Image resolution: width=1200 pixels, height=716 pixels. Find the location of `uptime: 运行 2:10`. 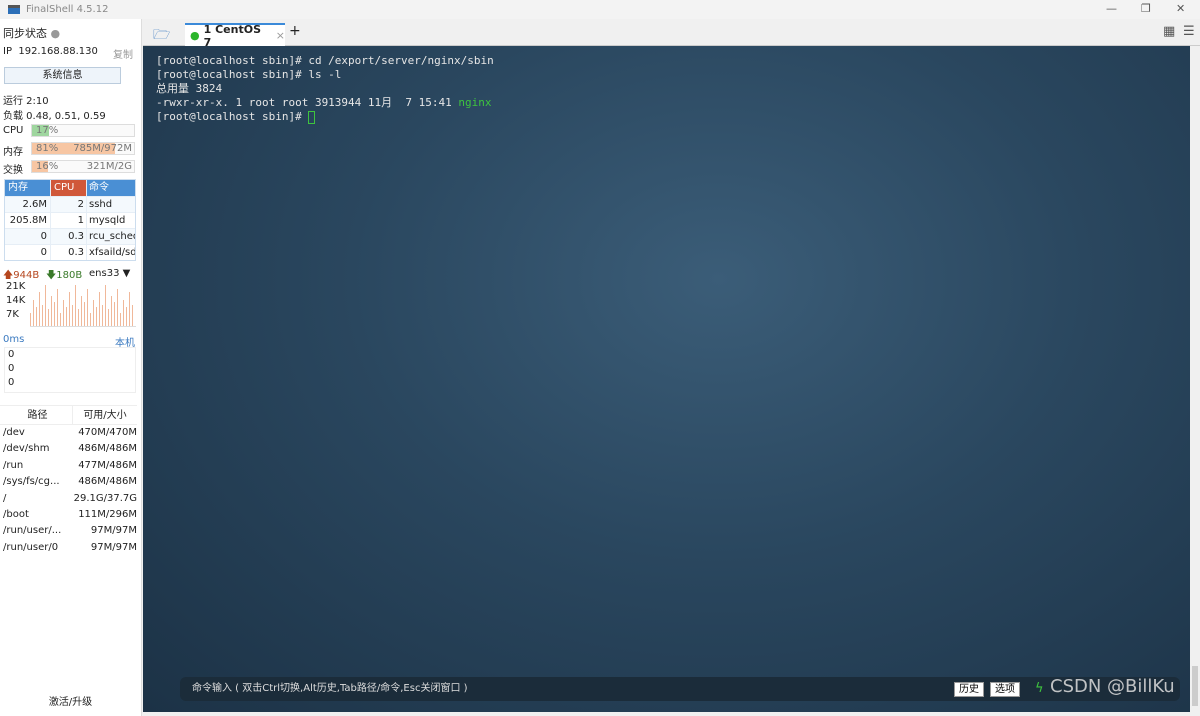

uptime: 运行 2:10 is located at coordinates (26, 101).